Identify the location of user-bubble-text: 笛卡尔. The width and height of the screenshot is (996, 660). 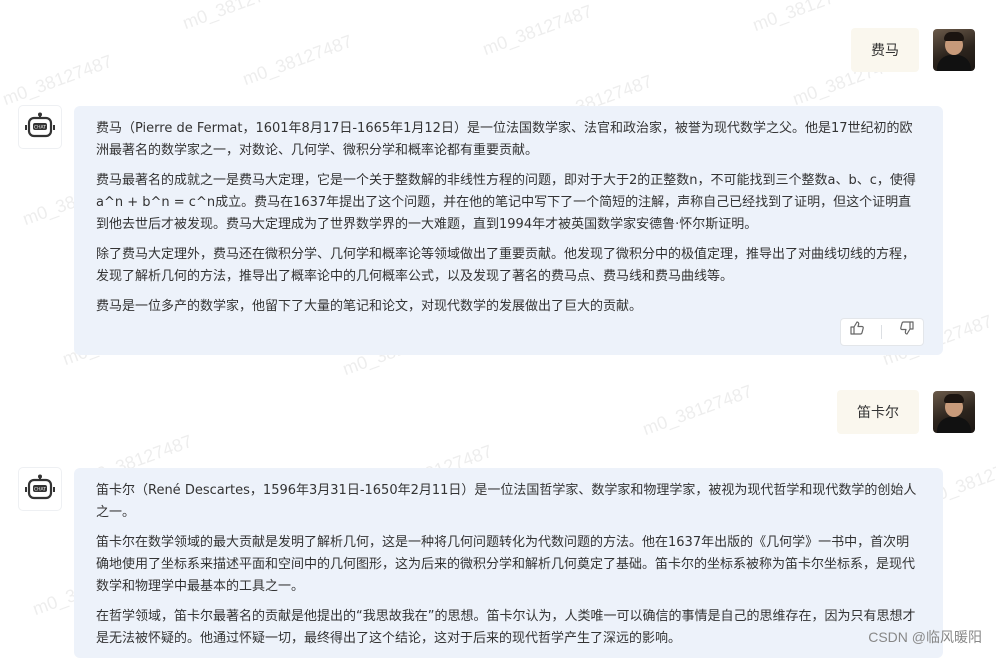
(878, 412).